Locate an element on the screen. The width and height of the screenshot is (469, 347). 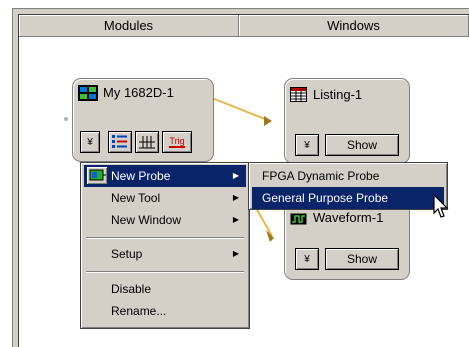
module-card: My 1682D-1 ¥ Trig is located at coordinates (143, 120).